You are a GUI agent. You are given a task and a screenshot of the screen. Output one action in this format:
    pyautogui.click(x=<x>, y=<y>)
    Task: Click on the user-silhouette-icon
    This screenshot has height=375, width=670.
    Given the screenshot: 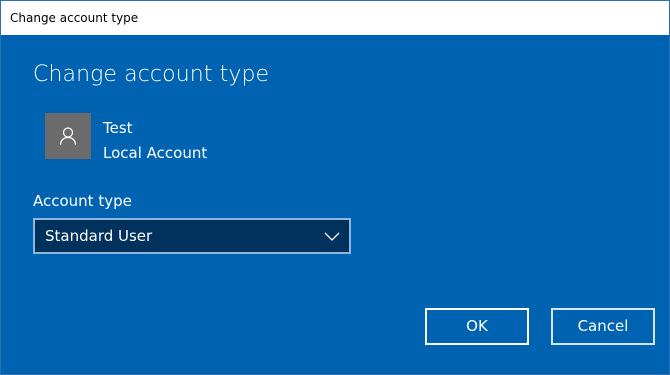 What is the action you would take?
    pyautogui.click(x=68, y=136)
    